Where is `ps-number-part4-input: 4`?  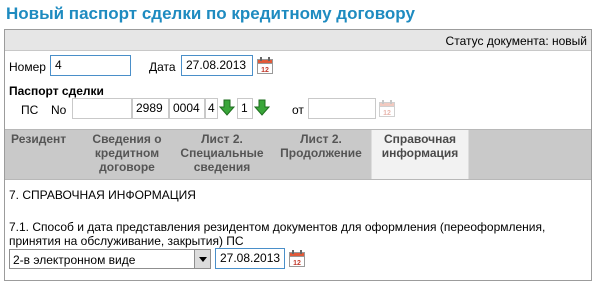 ps-number-part4-input: 4 is located at coordinates (211, 108).